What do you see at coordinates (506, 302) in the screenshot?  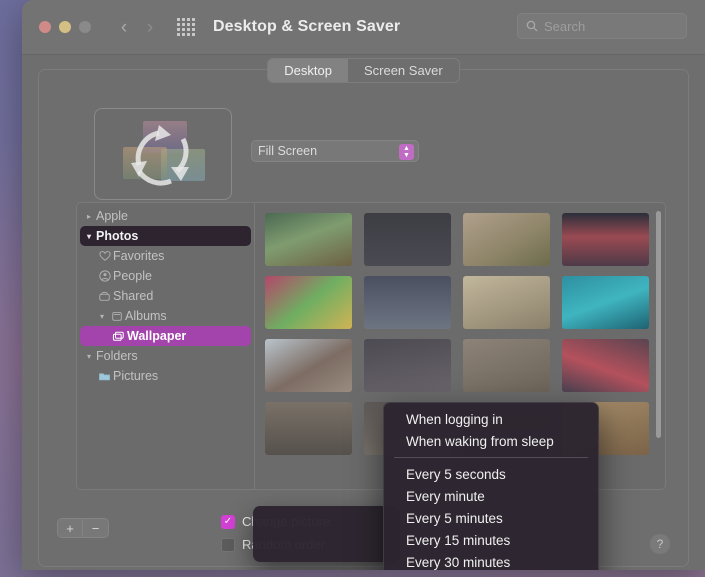 I see `wallpaper-thumbnail-beige-figure` at bounding box center [506, 302].